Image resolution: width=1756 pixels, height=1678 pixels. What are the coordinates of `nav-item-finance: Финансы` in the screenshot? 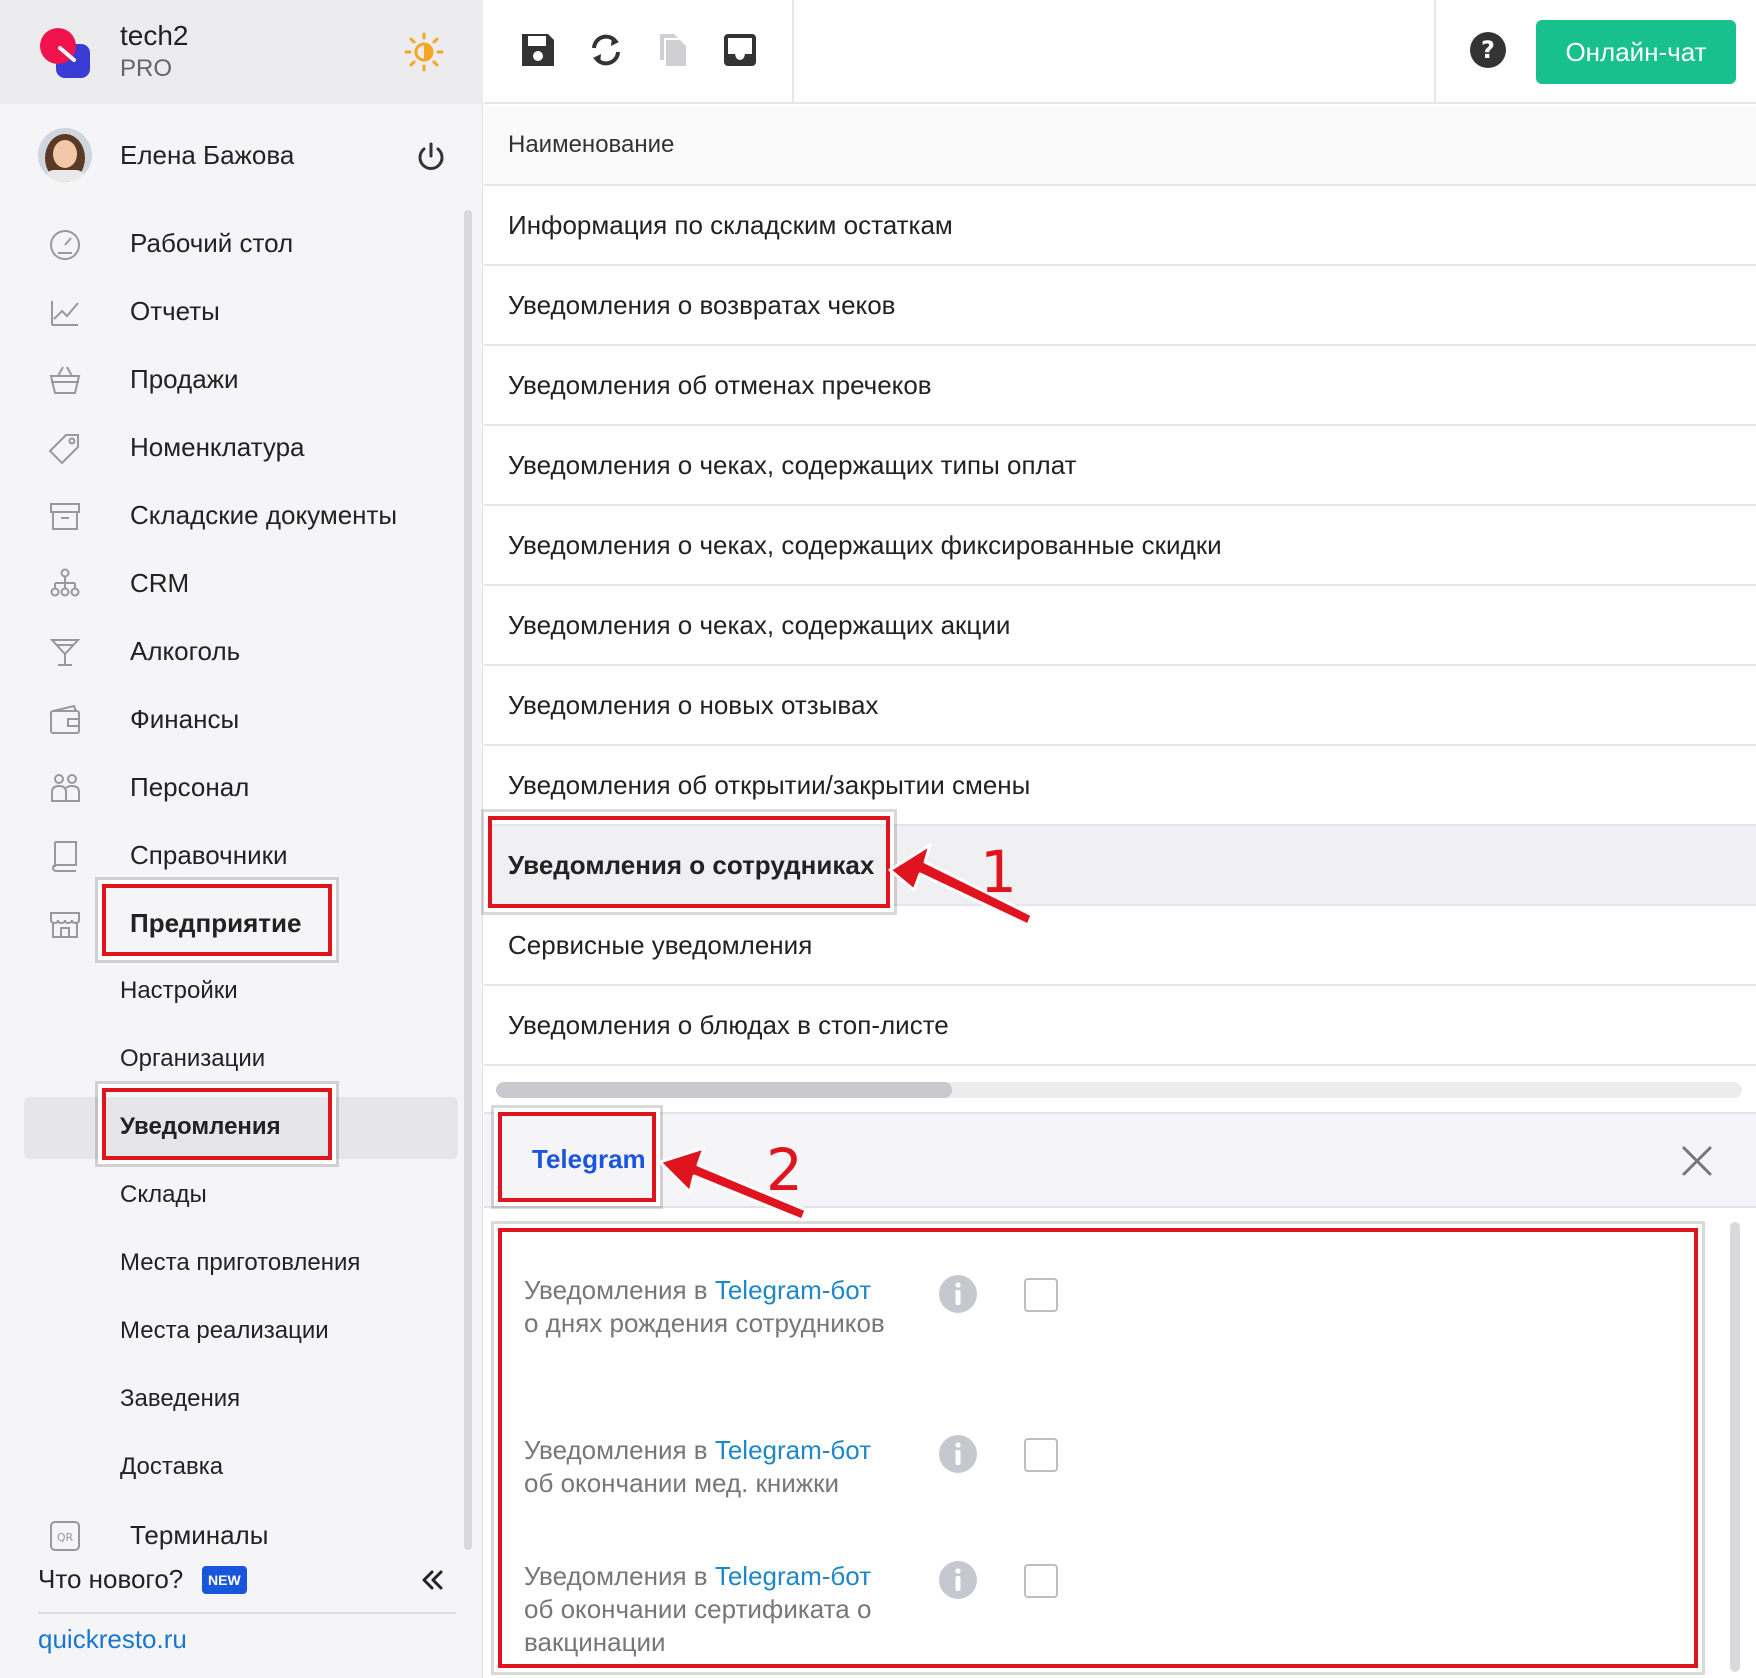 It's located at (230, 719).